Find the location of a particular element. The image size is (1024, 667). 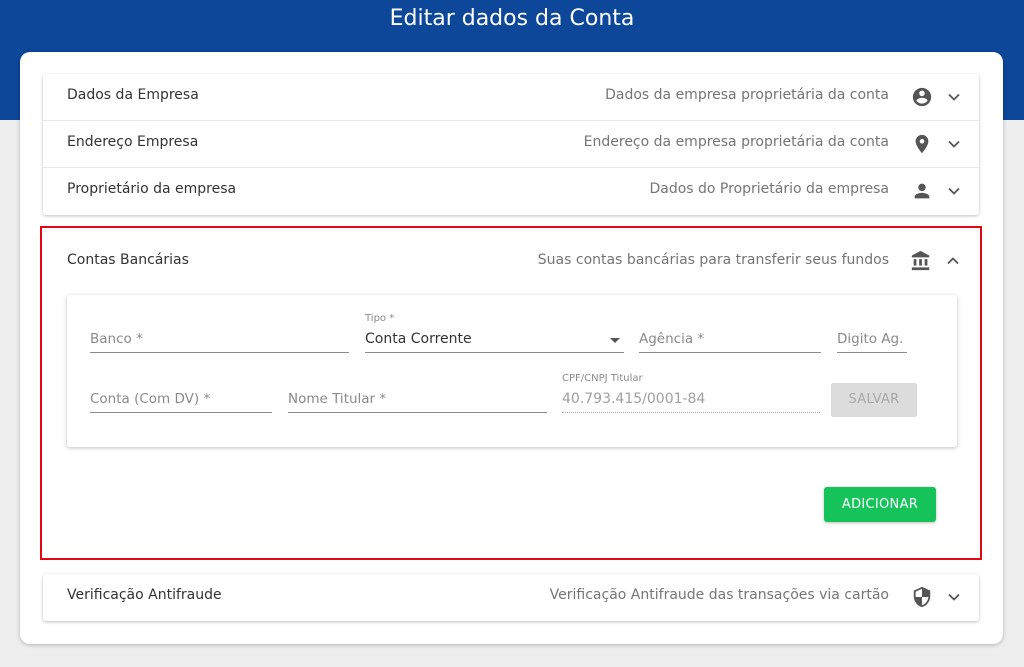

banco-placeholder: Banco * is located at coordinates (116, 339).